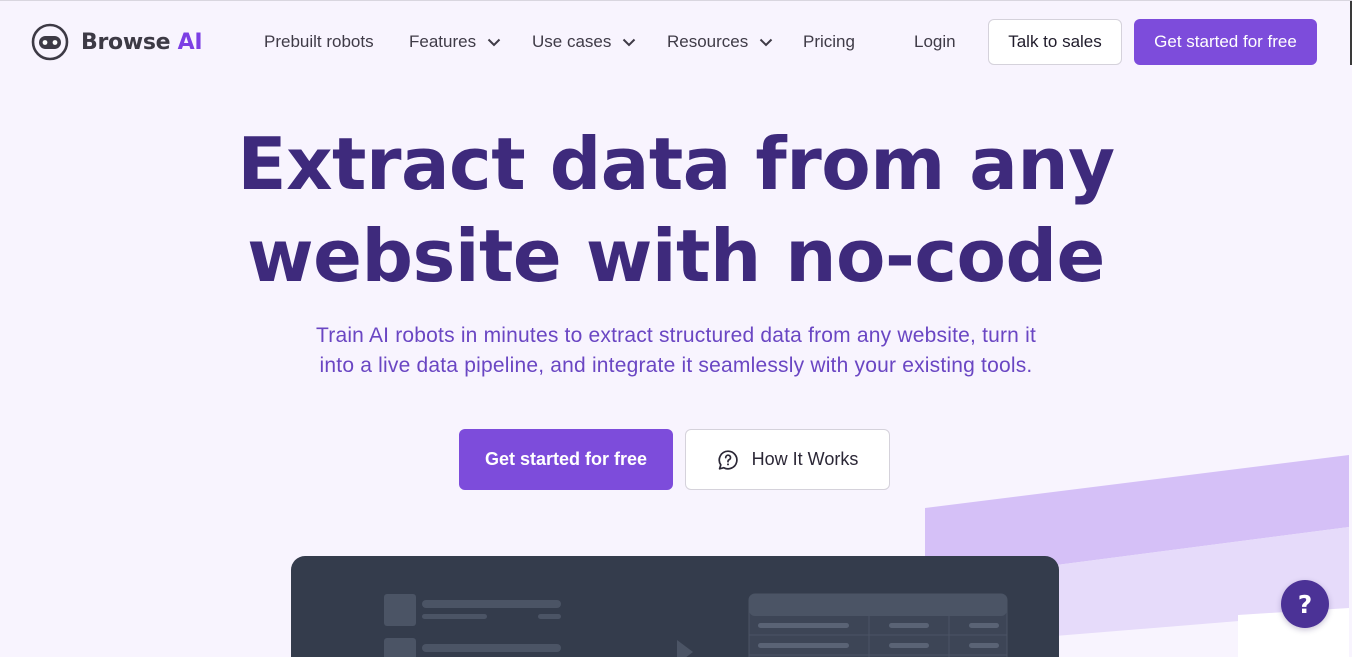  What do you see at coordinates (190, 42) in the screenshot?
I see `brand-name-accent: AI` at bounding box center [190, 42].